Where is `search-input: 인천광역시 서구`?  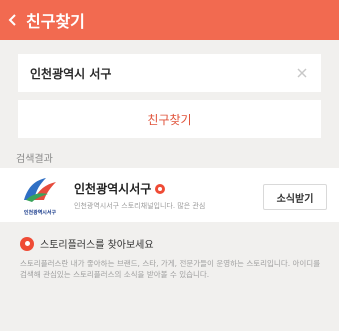 search-input: 인천광역시 서구 is located at coordinates (169, 73).